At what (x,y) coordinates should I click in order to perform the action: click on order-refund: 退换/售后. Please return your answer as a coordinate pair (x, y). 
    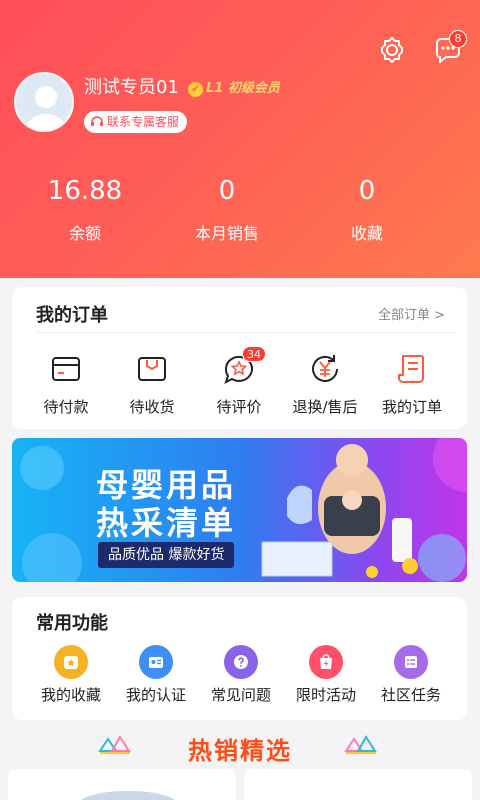
    Looking at the image, I should click on (325, 384).